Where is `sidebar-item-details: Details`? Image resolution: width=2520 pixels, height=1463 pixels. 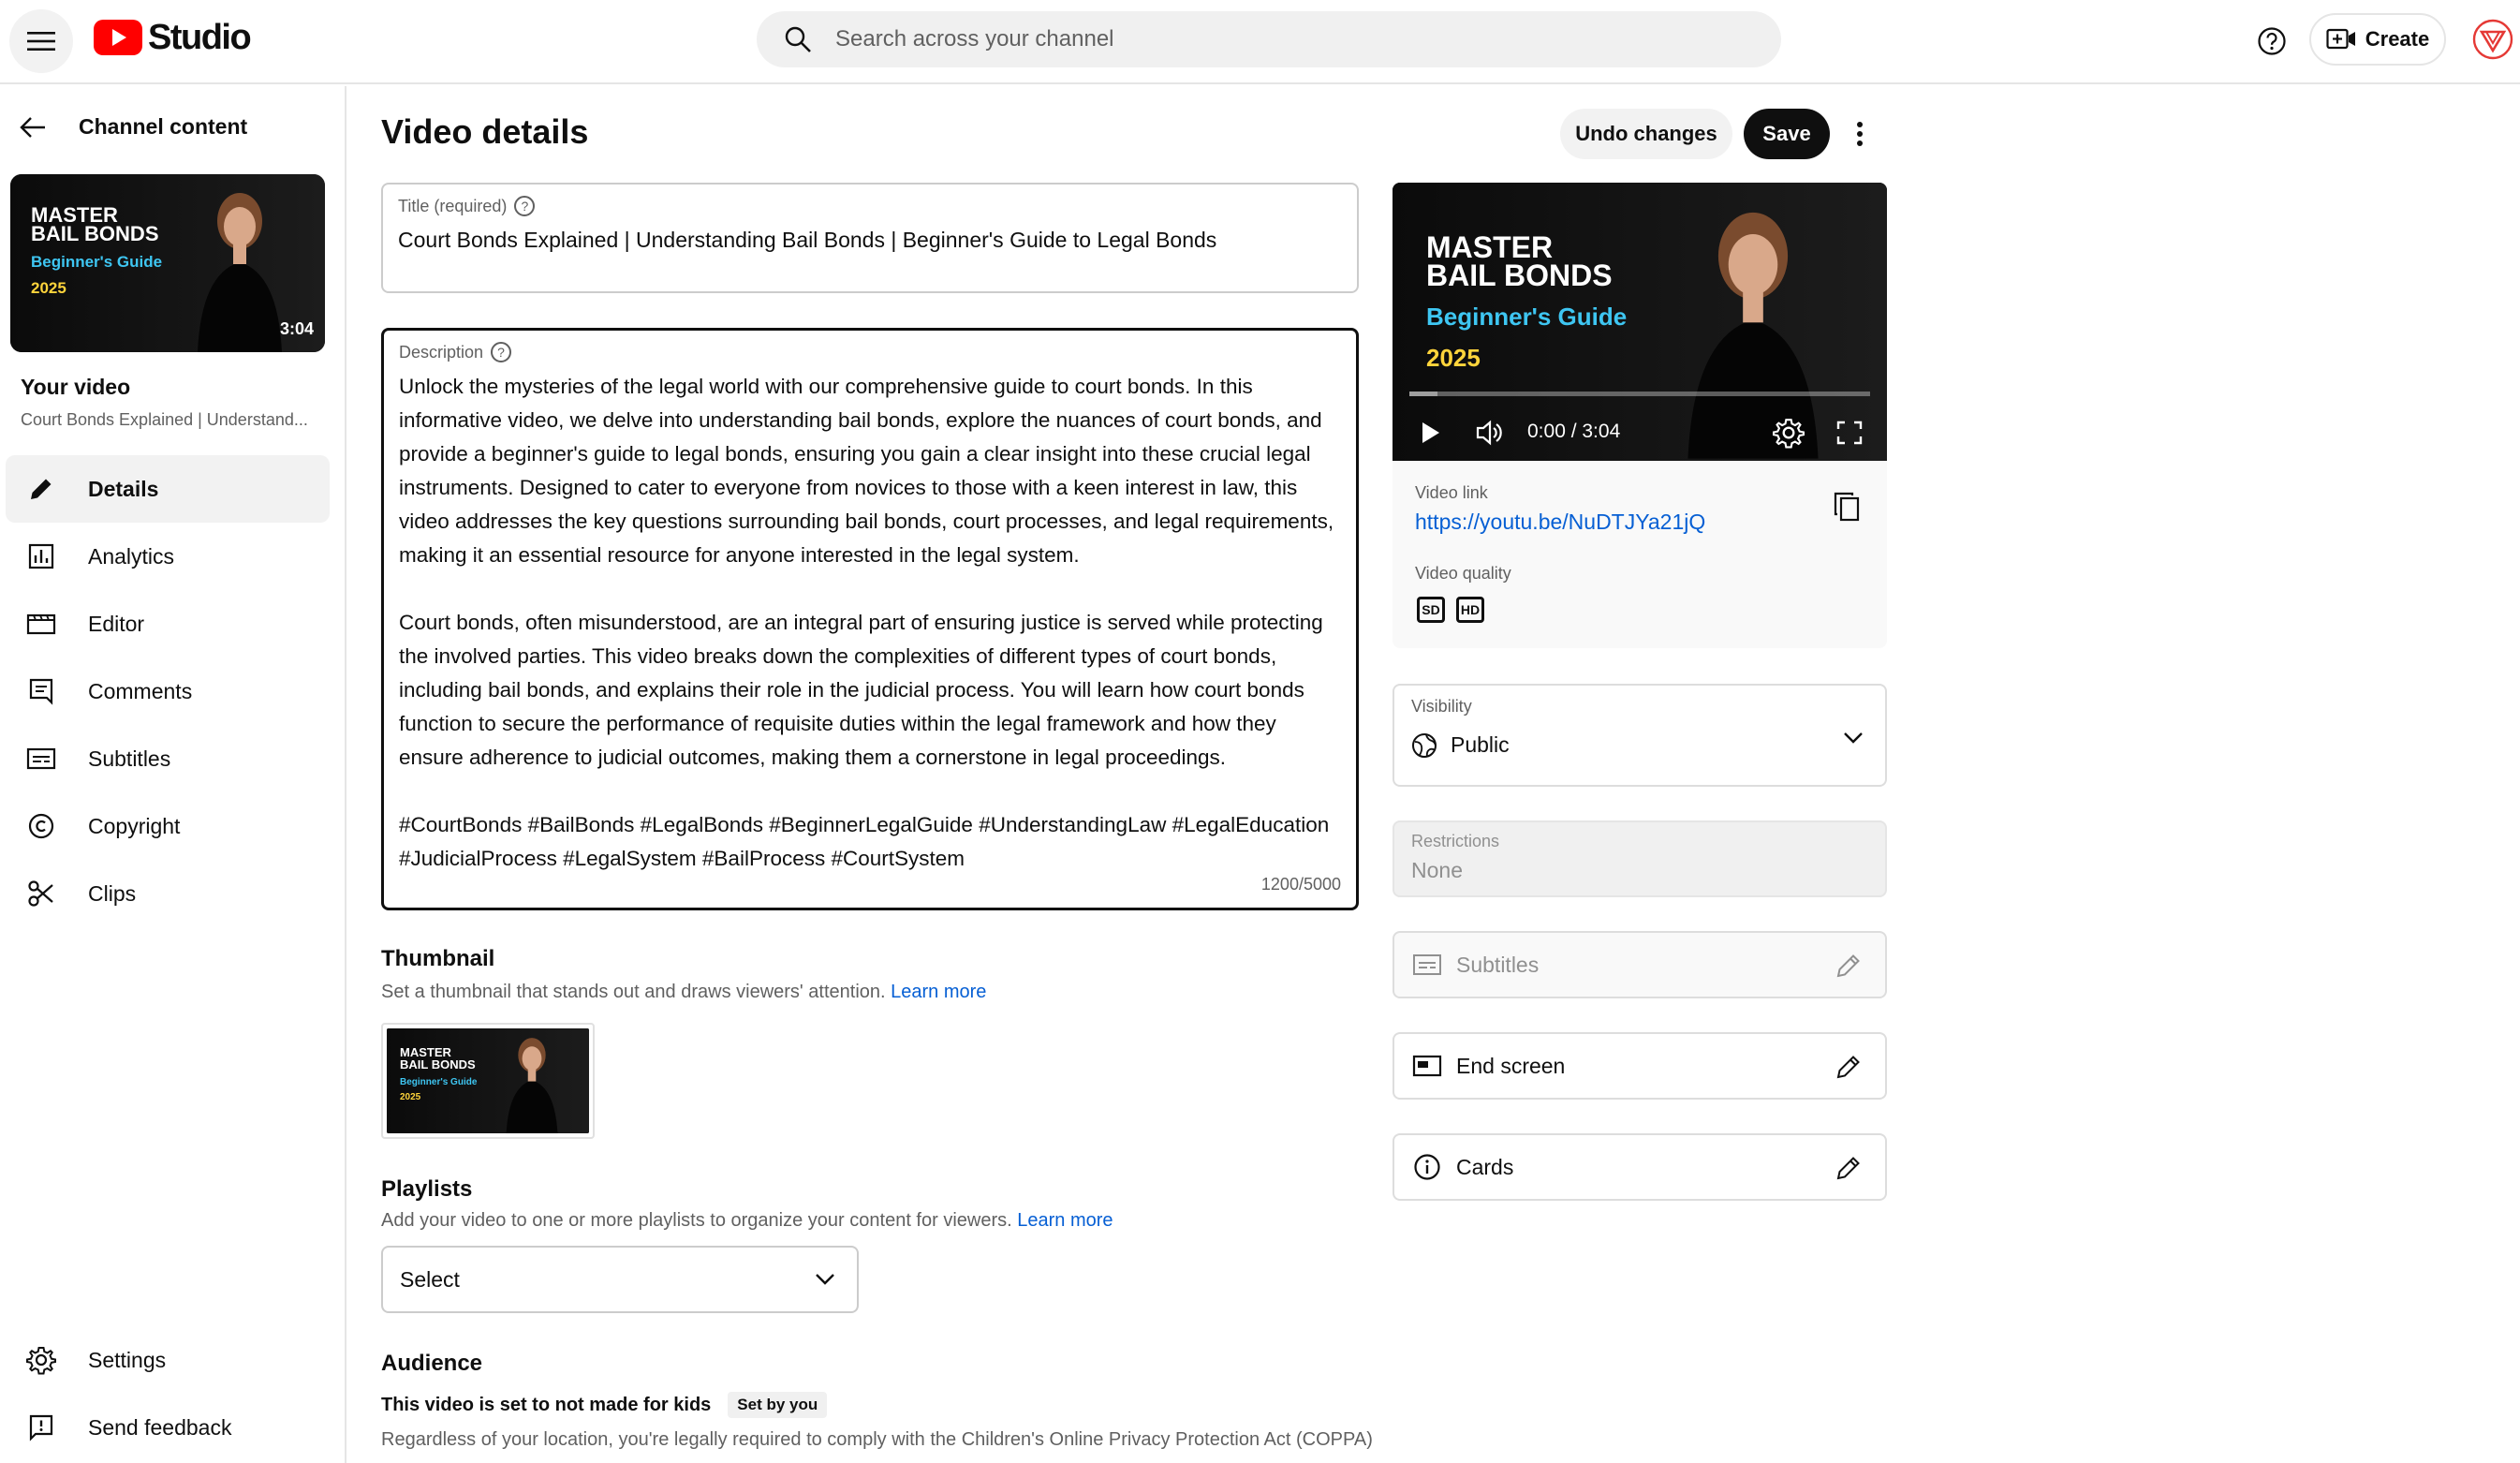
sidebar-item-details: Details is located at coordinates (168, 489).